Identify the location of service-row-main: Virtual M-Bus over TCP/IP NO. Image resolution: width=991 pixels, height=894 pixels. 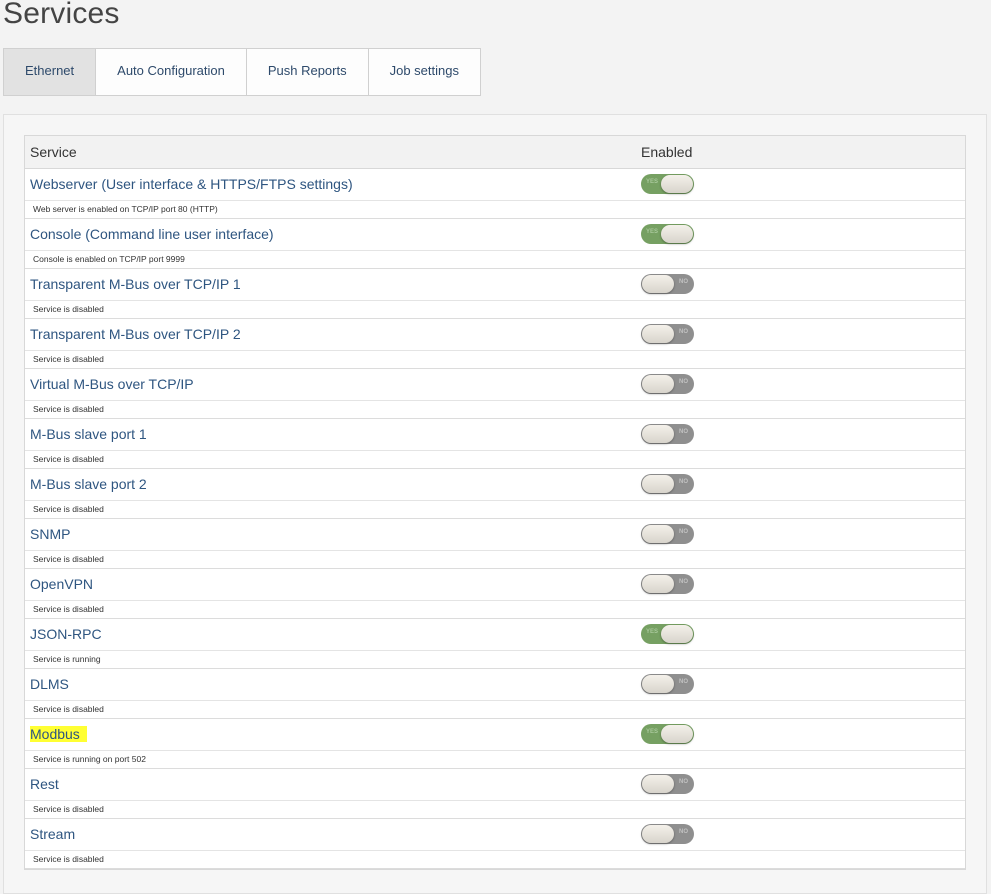
(495, 385).